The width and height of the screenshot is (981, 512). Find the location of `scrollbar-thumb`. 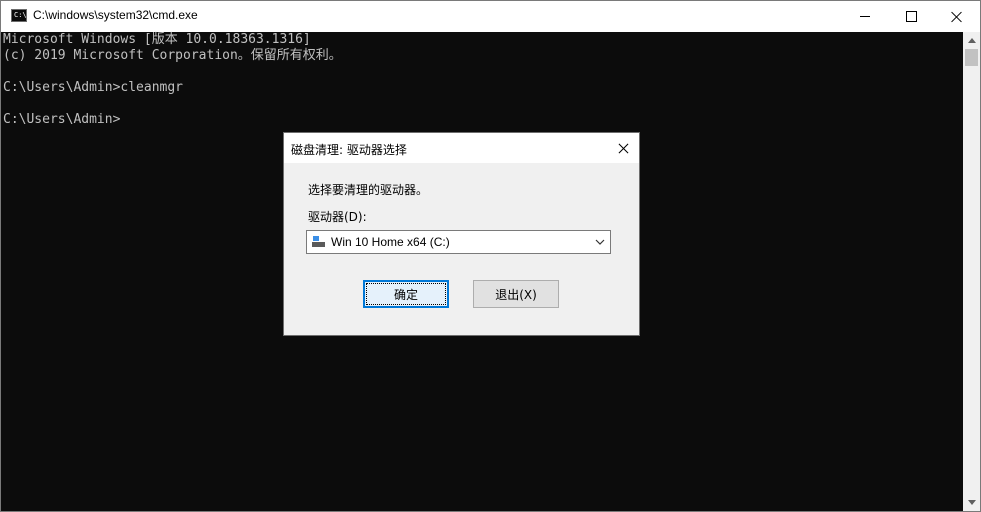

scrollbar-thumb is located at coordinates (971, 57).